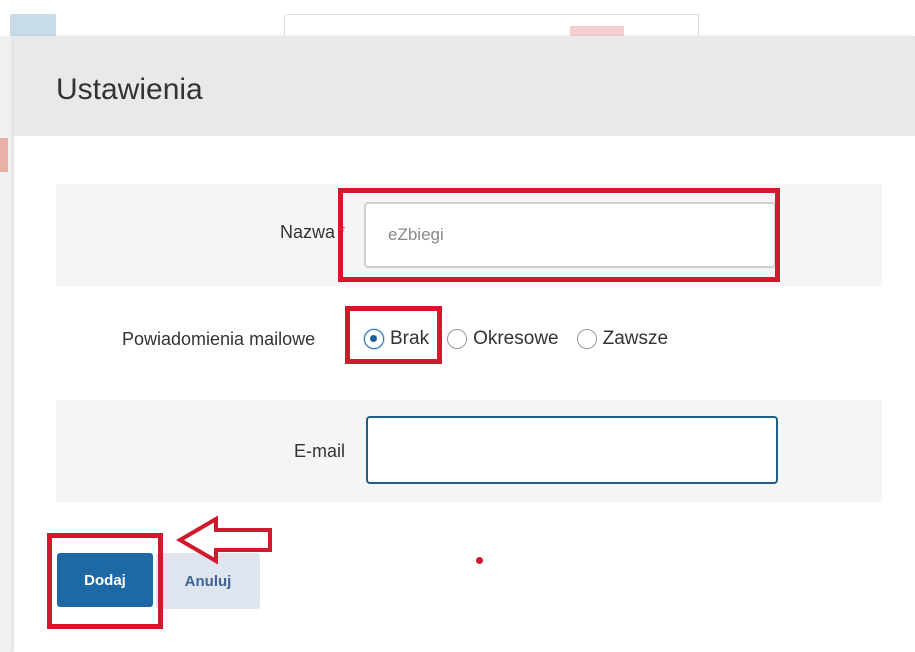  I want to click on radio-option-zawsze: Zawsze, so click(622, 339).